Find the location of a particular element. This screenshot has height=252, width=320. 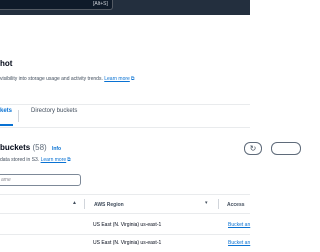

tab-general-purpose-buckets: kets is located at coordinates (6, 111).